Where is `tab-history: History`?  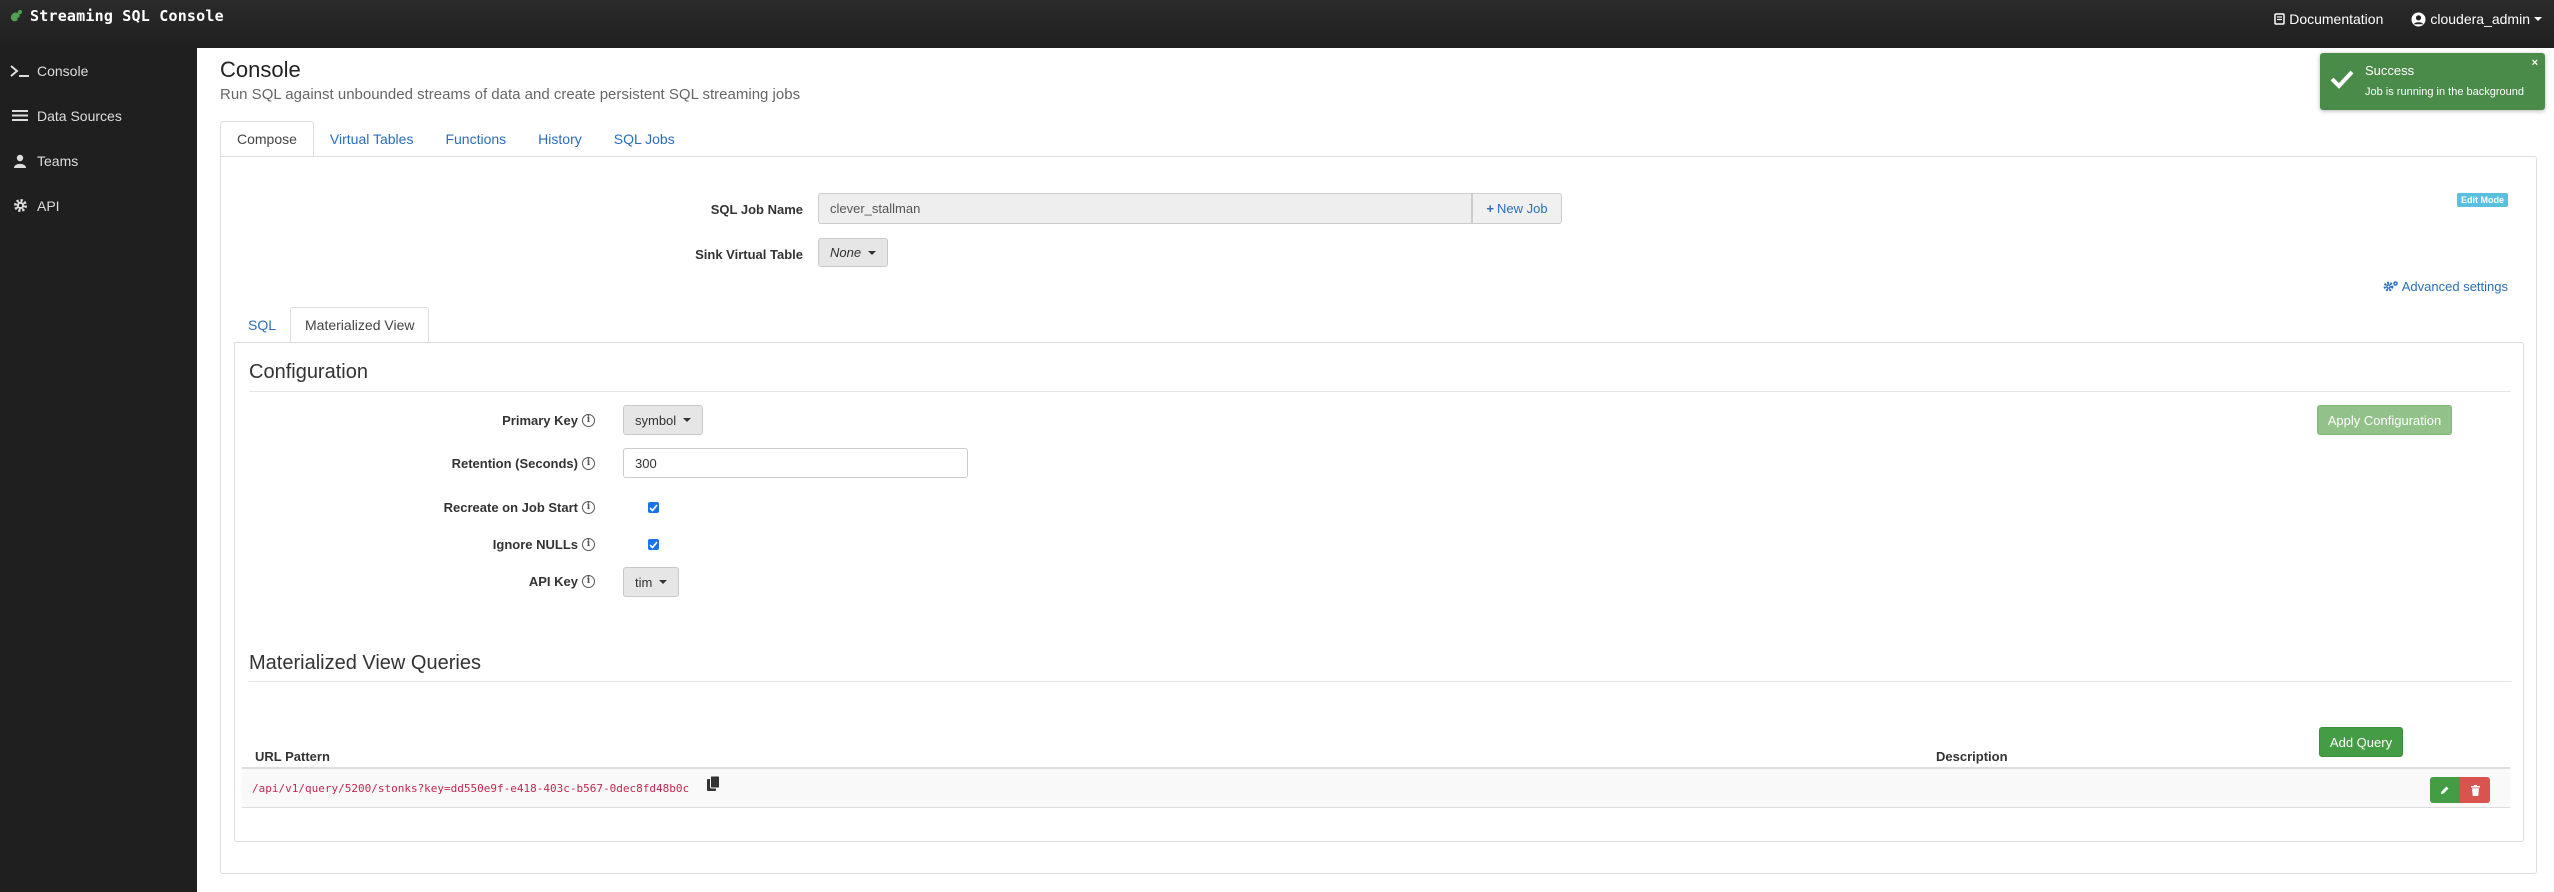
tab-history: History is located at coordinates (560, 139).